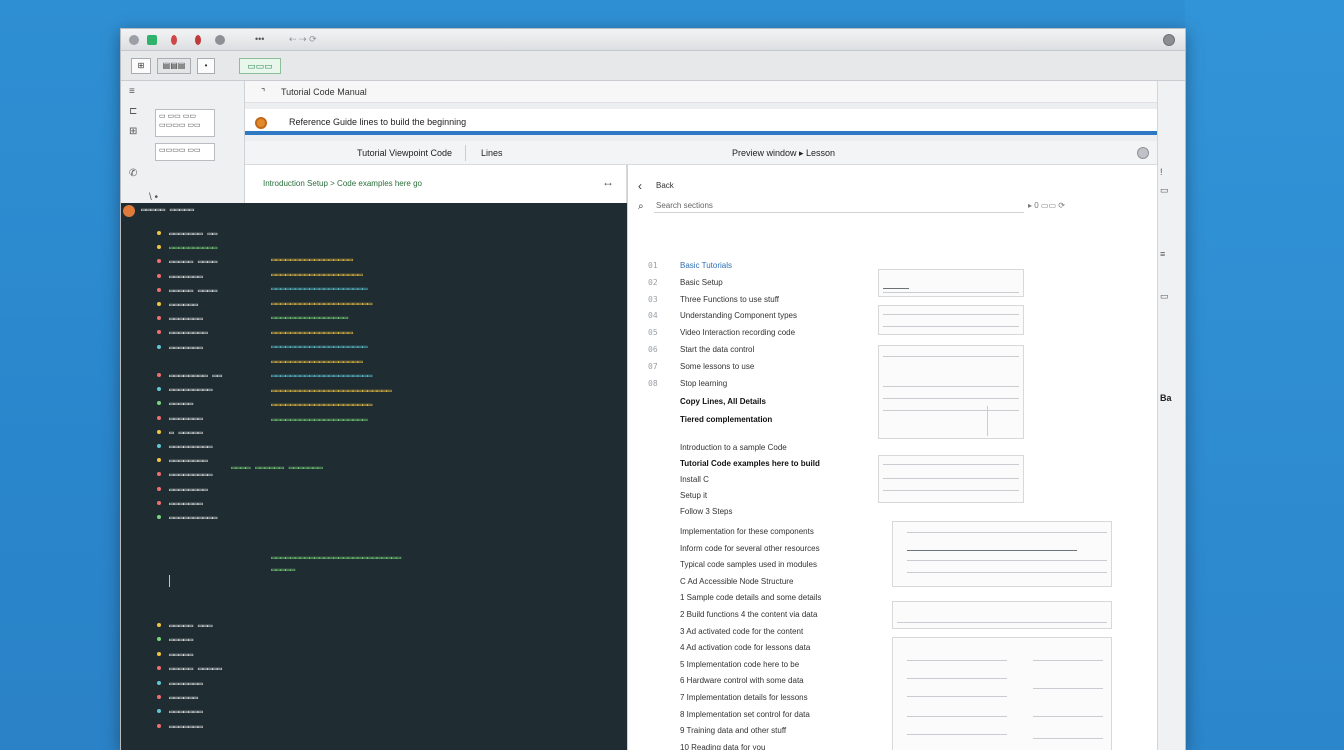 This screenshot has height=750, width=1344. Describe the element at coordinates (319, 419) in the screenshot. I see `code-line: ▭▭▭▭▭▭▭▭▭▭▭▭▭▭▭▭▭▭▭▭` at that location.